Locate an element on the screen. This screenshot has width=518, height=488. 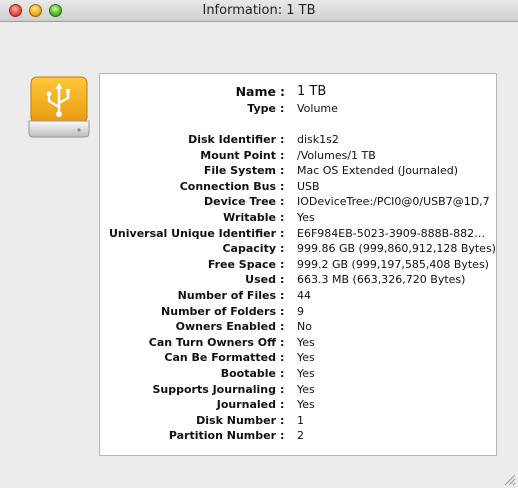
row-value: disk1s2 is located at coordinates (318, 139).